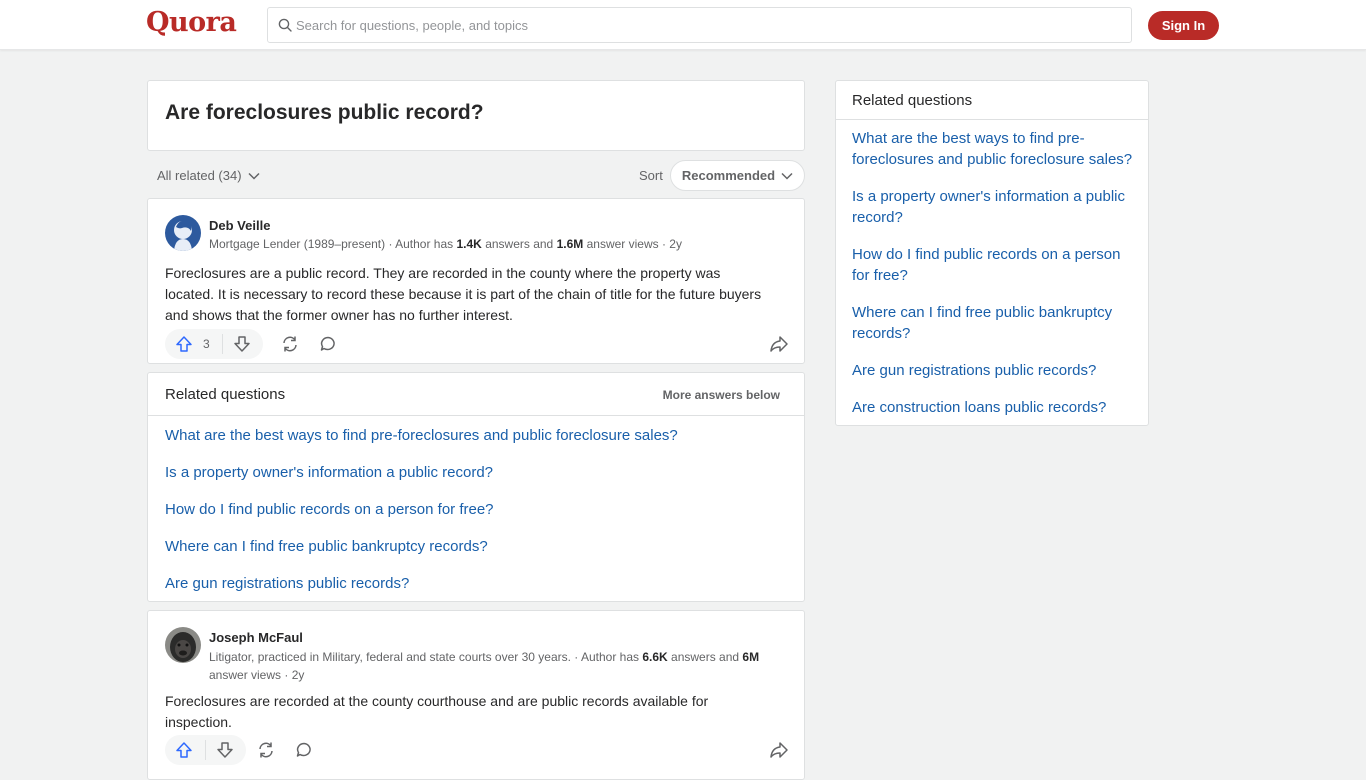 The height and width of the screenshot is (780, 1366). What do you see at coordinates (191, 22) in the screenshot?
I see `quora-logo: Quora` at bounding box center [191, 22].